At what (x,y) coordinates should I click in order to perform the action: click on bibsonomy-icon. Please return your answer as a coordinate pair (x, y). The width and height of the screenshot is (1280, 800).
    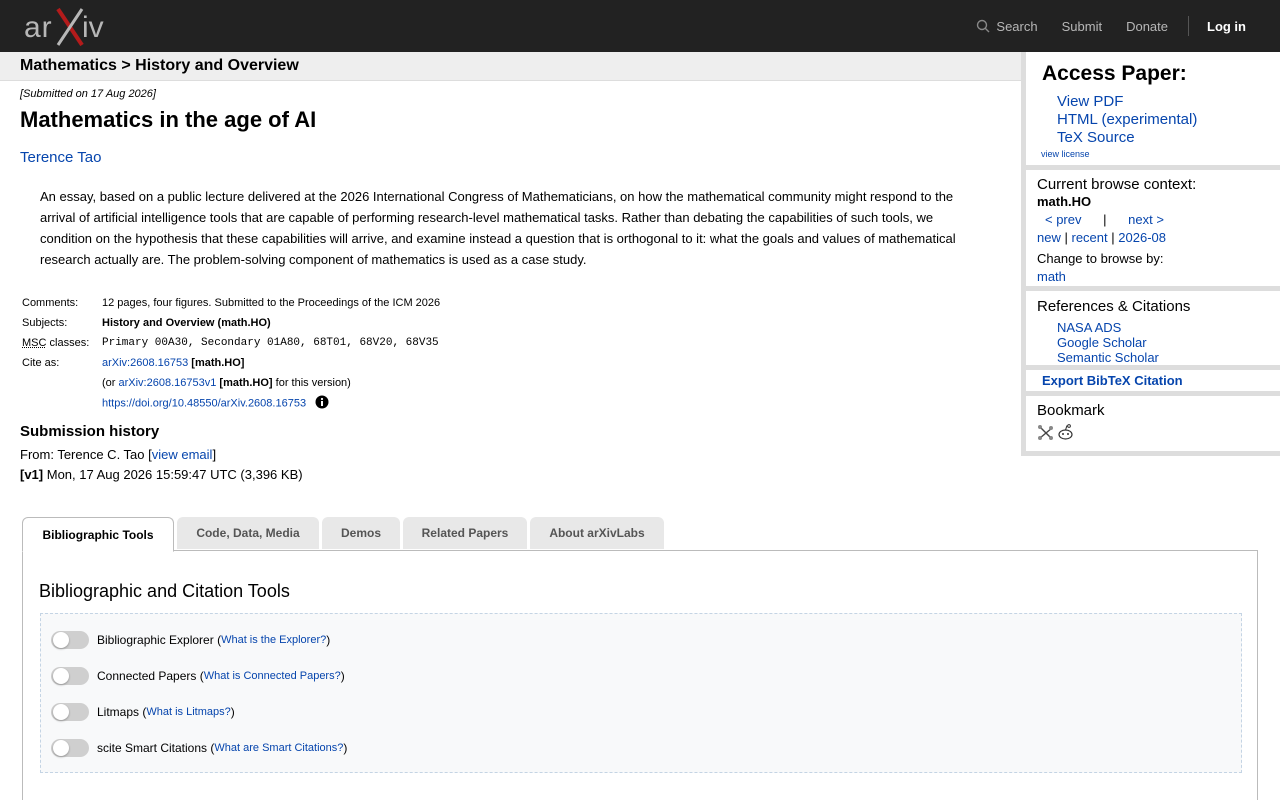
    Looking at the image, I should click on (1045, 435).